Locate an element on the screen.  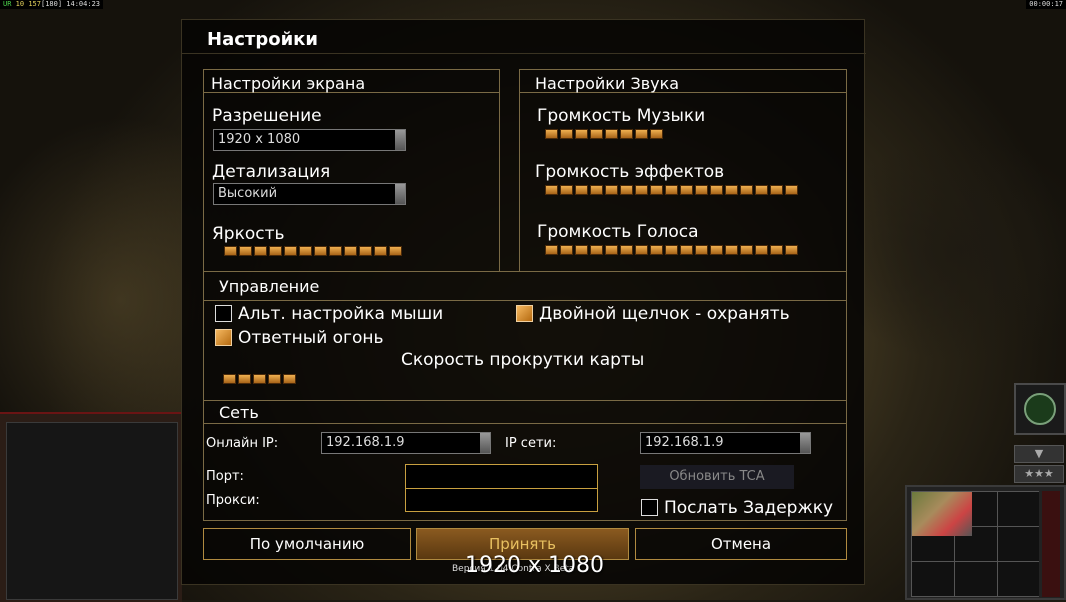
sound-settings-heading: Настройки Звука is located at coordinates (607, 83).